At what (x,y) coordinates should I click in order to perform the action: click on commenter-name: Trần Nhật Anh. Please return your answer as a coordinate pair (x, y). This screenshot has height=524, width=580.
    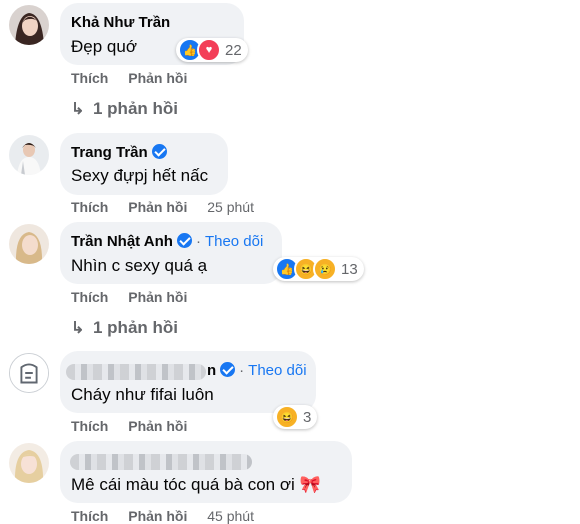
    Looking at the image, I should click on (122, 241).